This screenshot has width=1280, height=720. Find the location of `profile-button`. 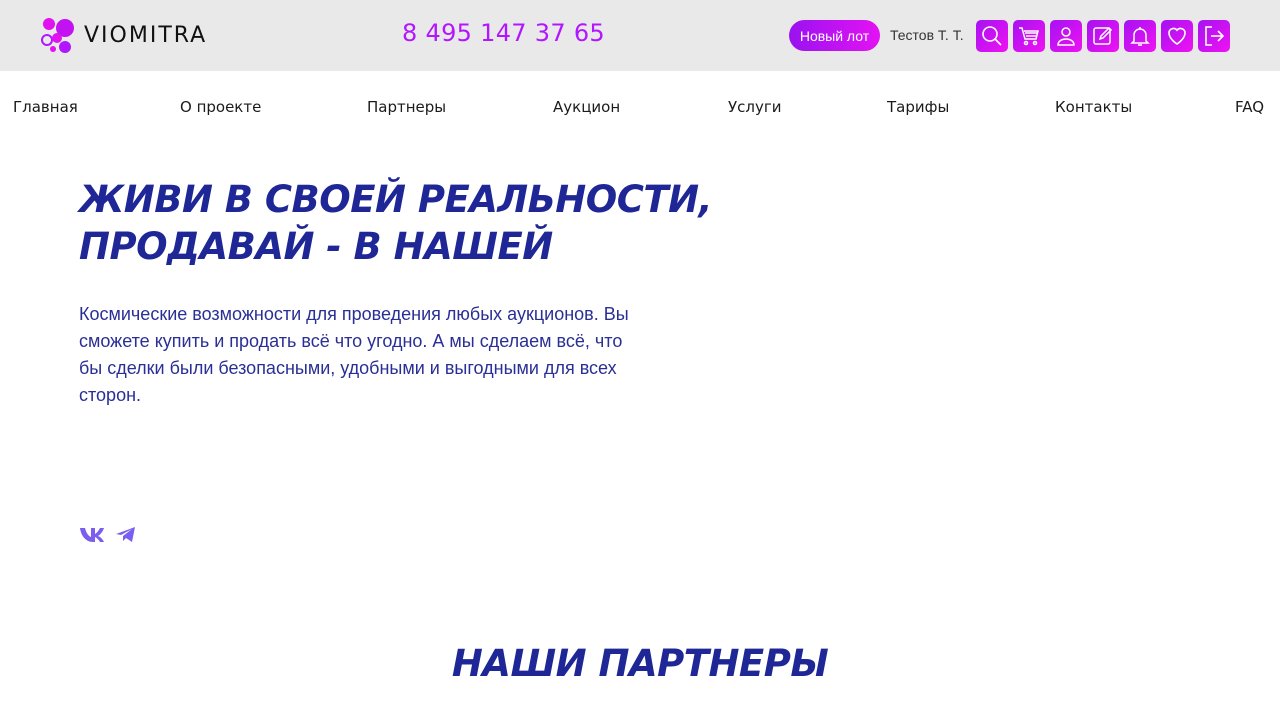

profile-button is located at coordinates (1066, 36).